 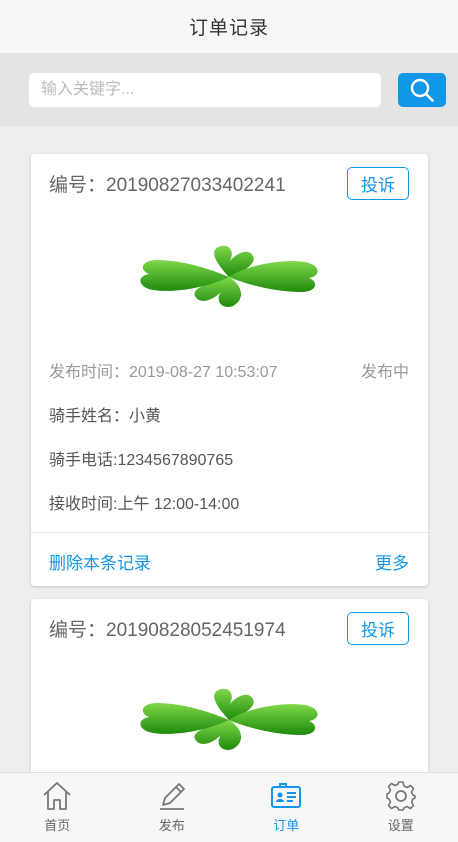 What do you see at coordinates (400, 796) in the screenshot?
I see `gear-icon` at bounding box center [400, 796].